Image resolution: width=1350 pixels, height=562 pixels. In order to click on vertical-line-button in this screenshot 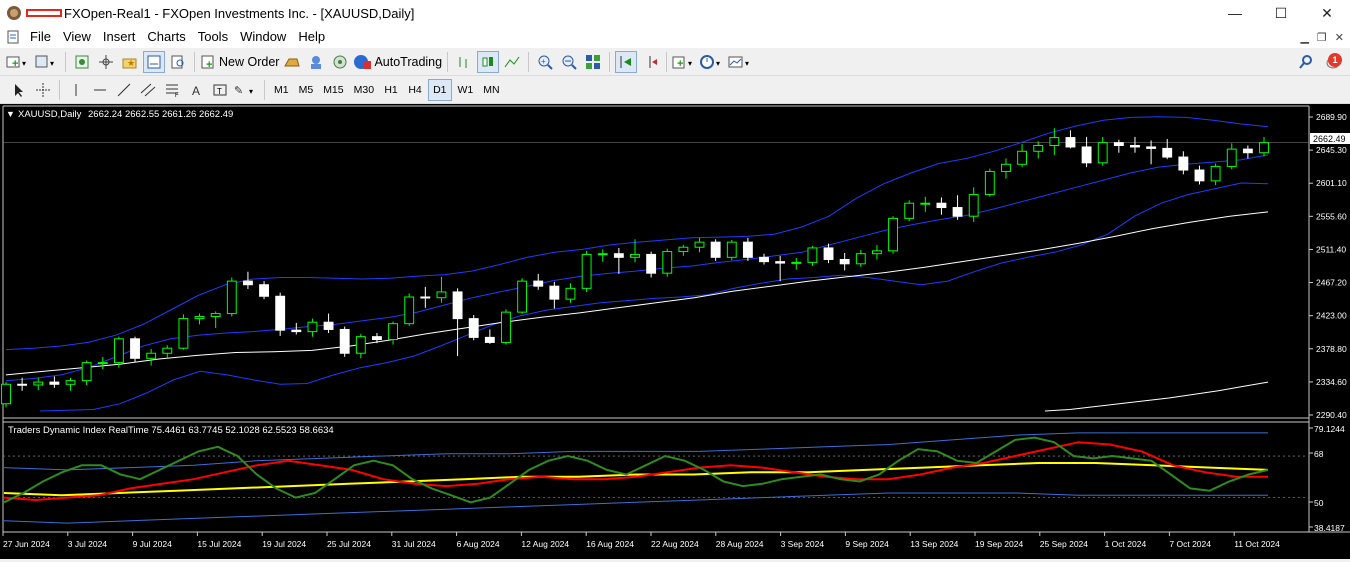, I will do `click(76, 90)`.